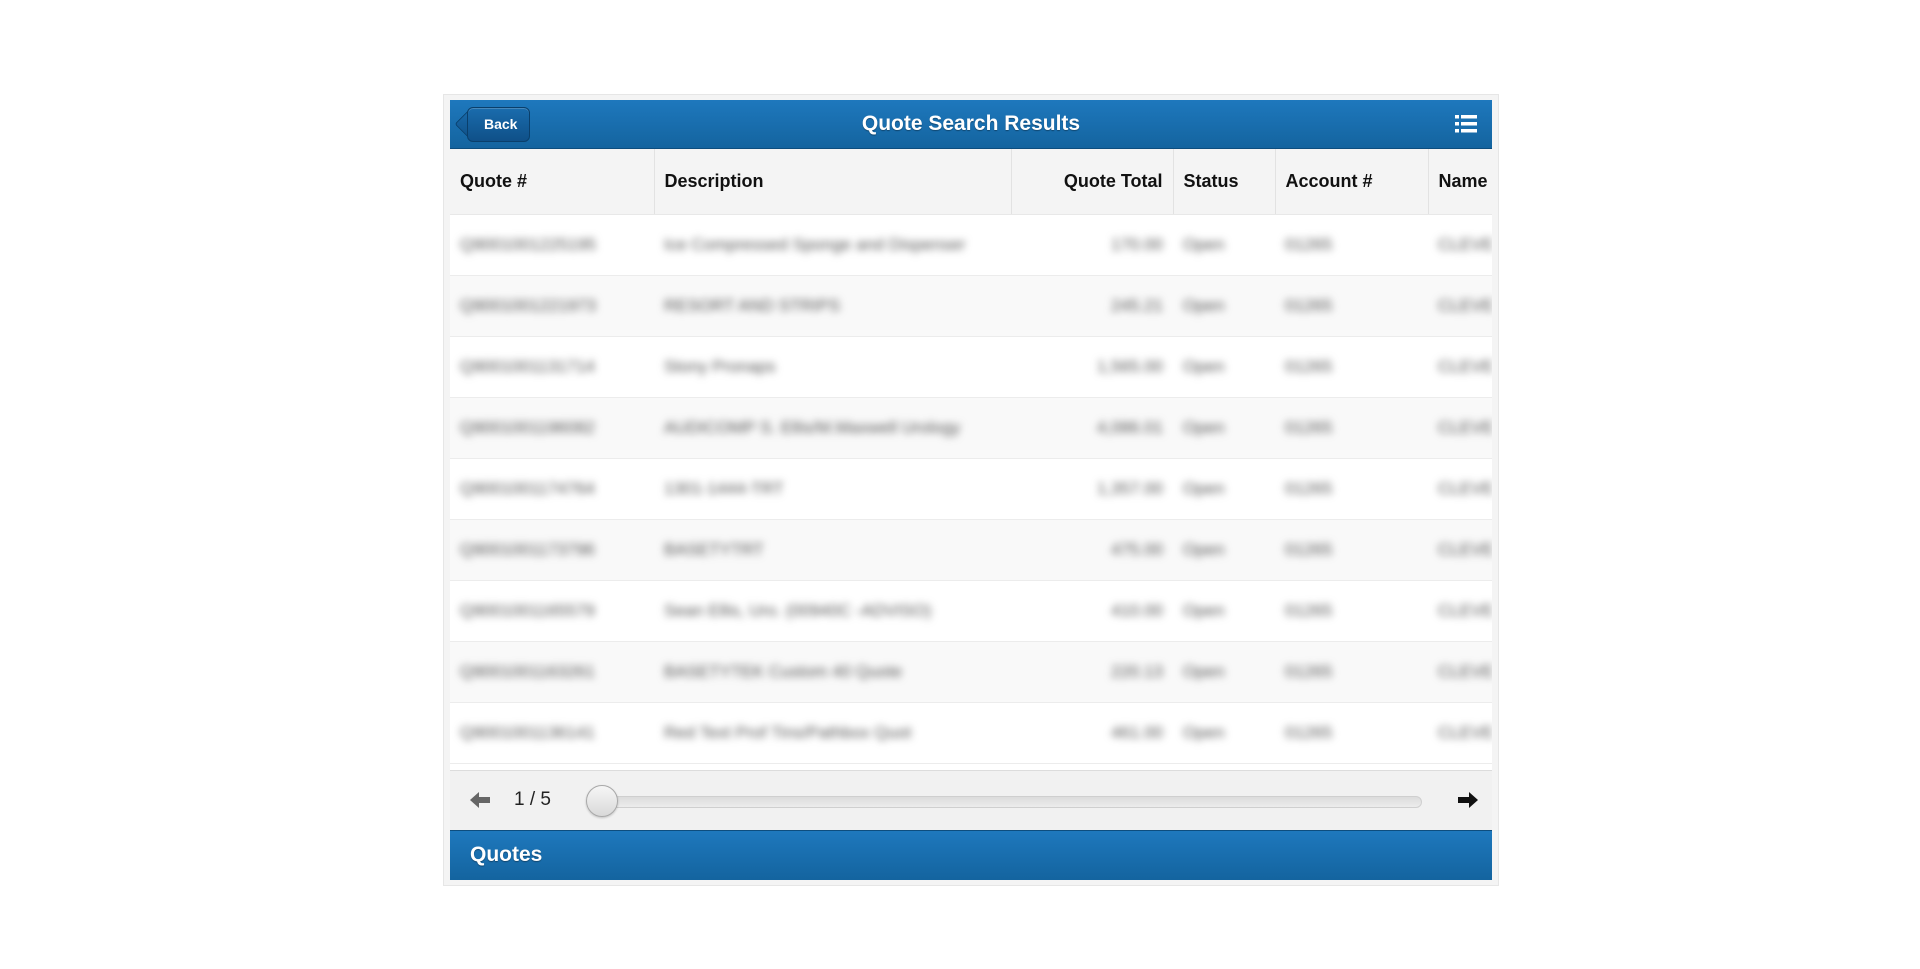  I want to click on cell-text: Q9001001221973, so click(528, 305).